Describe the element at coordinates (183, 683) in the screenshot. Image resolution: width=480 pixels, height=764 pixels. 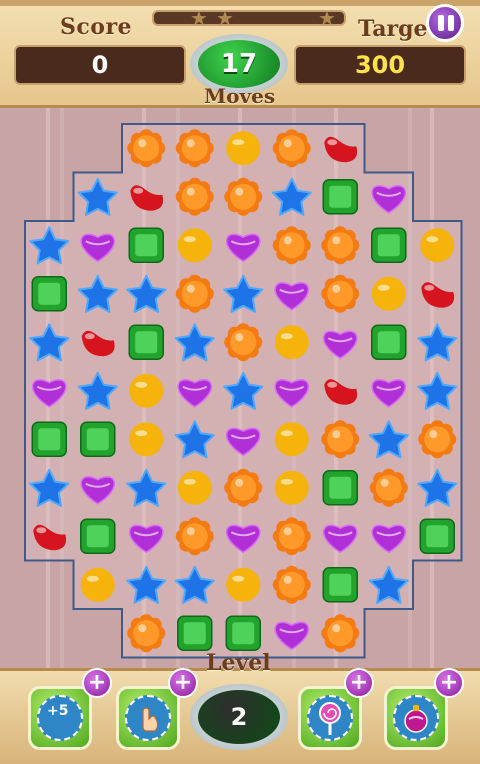
I see `add-hand-button: +` at that location.